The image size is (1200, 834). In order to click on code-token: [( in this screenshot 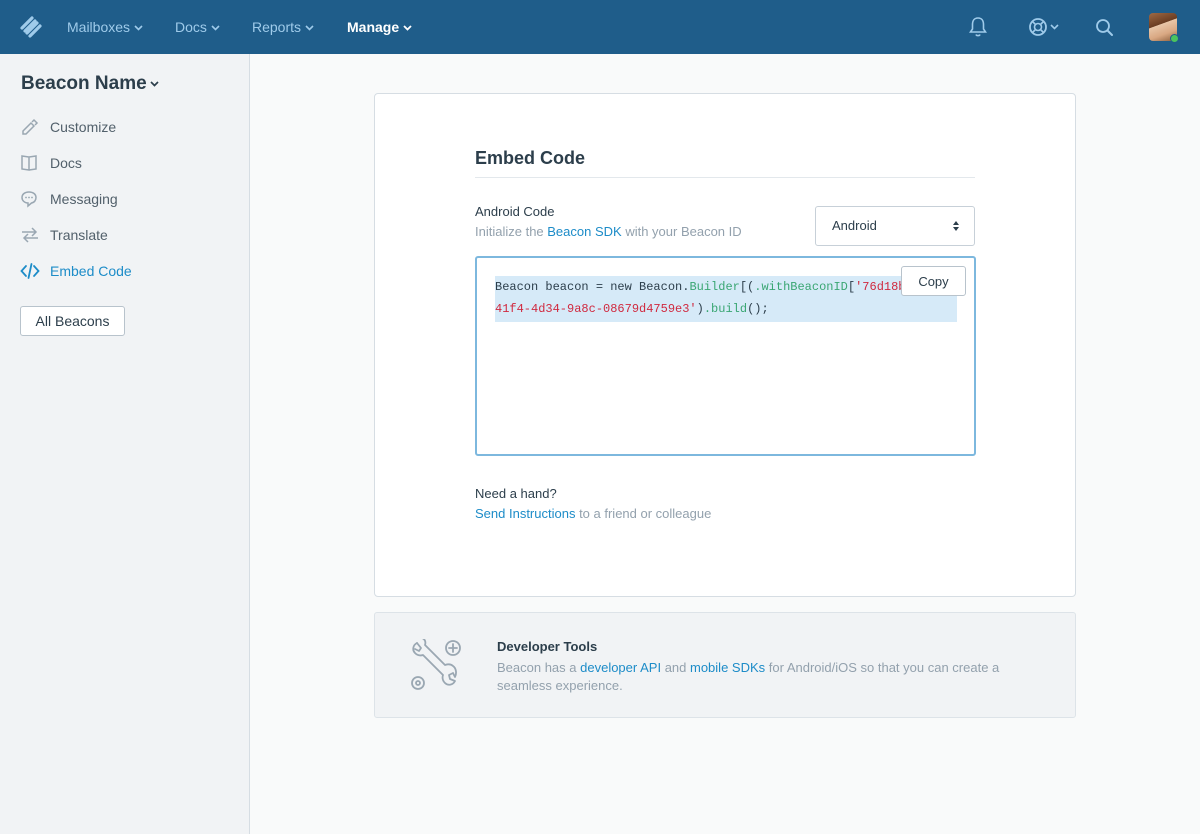, I will do `click(747, 287)`.